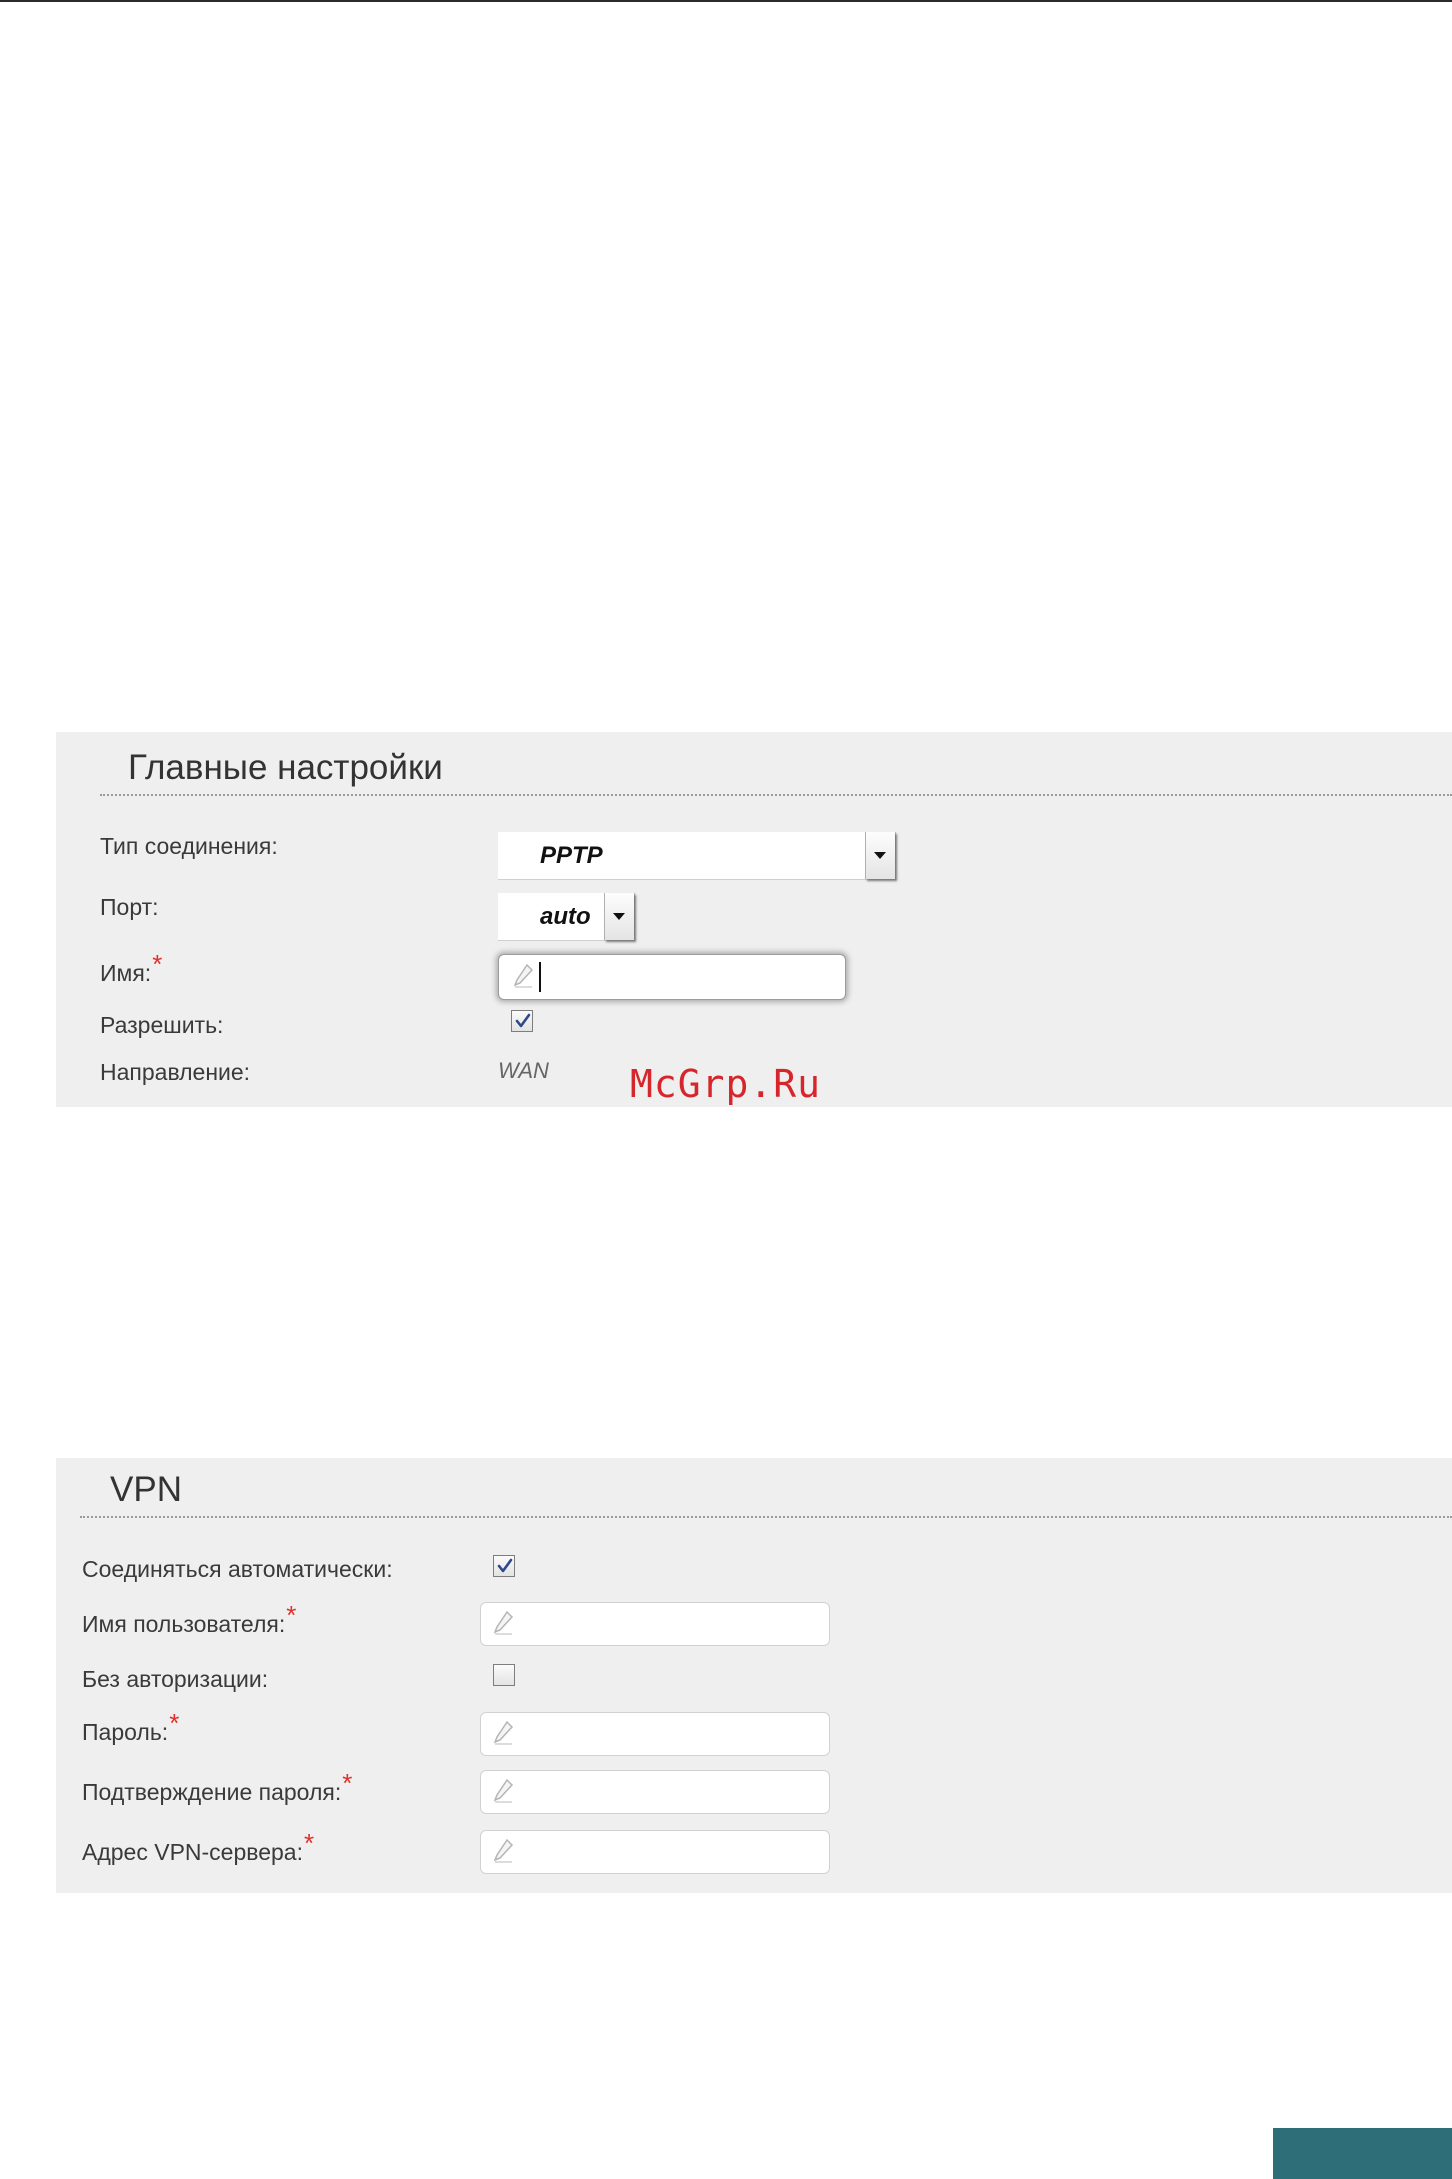 The height and width of the screenshot is (2179, 1452). I want to click on enable-checkbox, so click(522, 1021).